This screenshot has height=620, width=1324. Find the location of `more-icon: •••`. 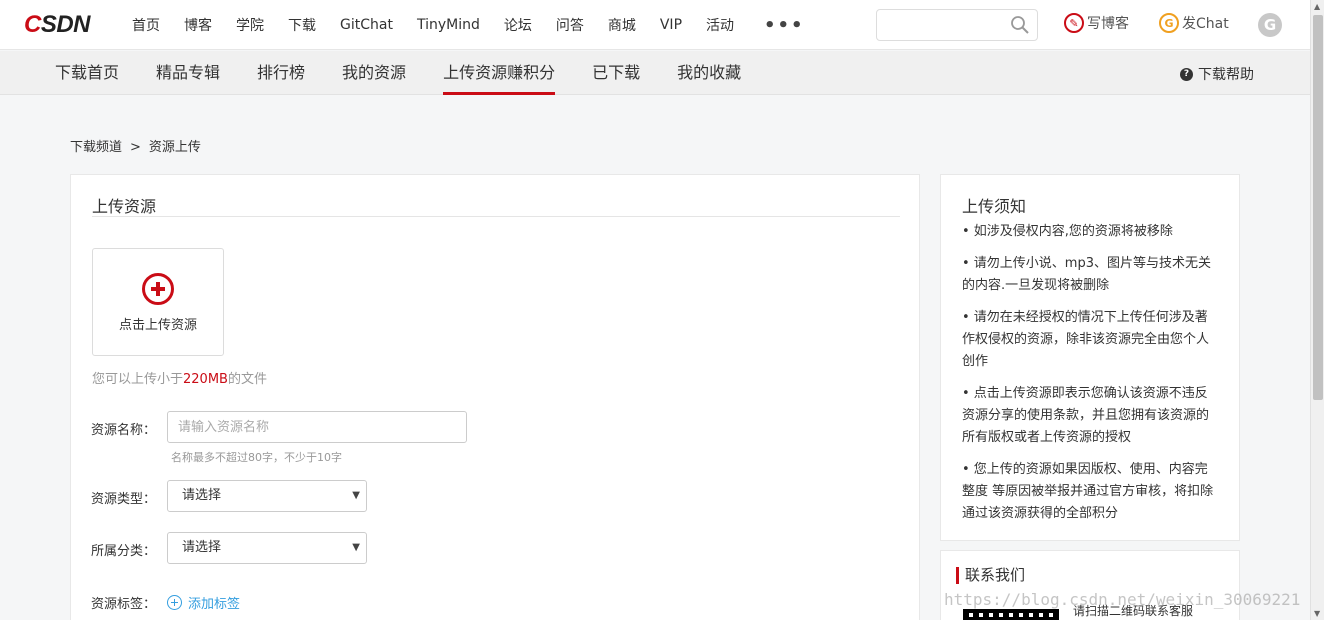

more-icon: ••• is located at coordinates (784, 25).